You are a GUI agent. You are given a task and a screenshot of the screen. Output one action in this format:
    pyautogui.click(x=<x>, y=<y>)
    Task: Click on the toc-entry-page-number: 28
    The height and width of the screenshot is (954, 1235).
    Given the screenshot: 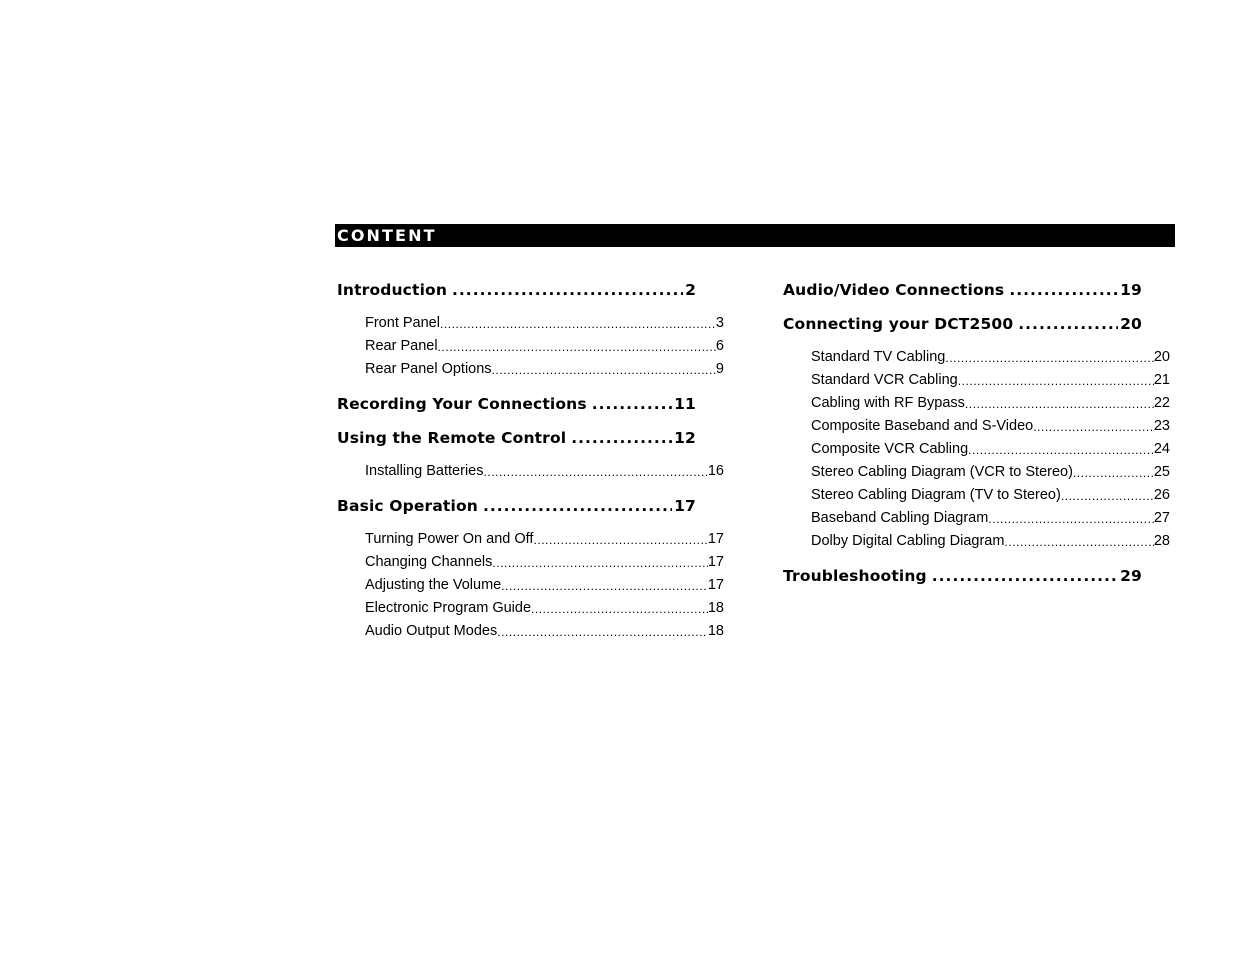 What is the action you would take?
    pyautogui.click(x=1161, y=541)
    